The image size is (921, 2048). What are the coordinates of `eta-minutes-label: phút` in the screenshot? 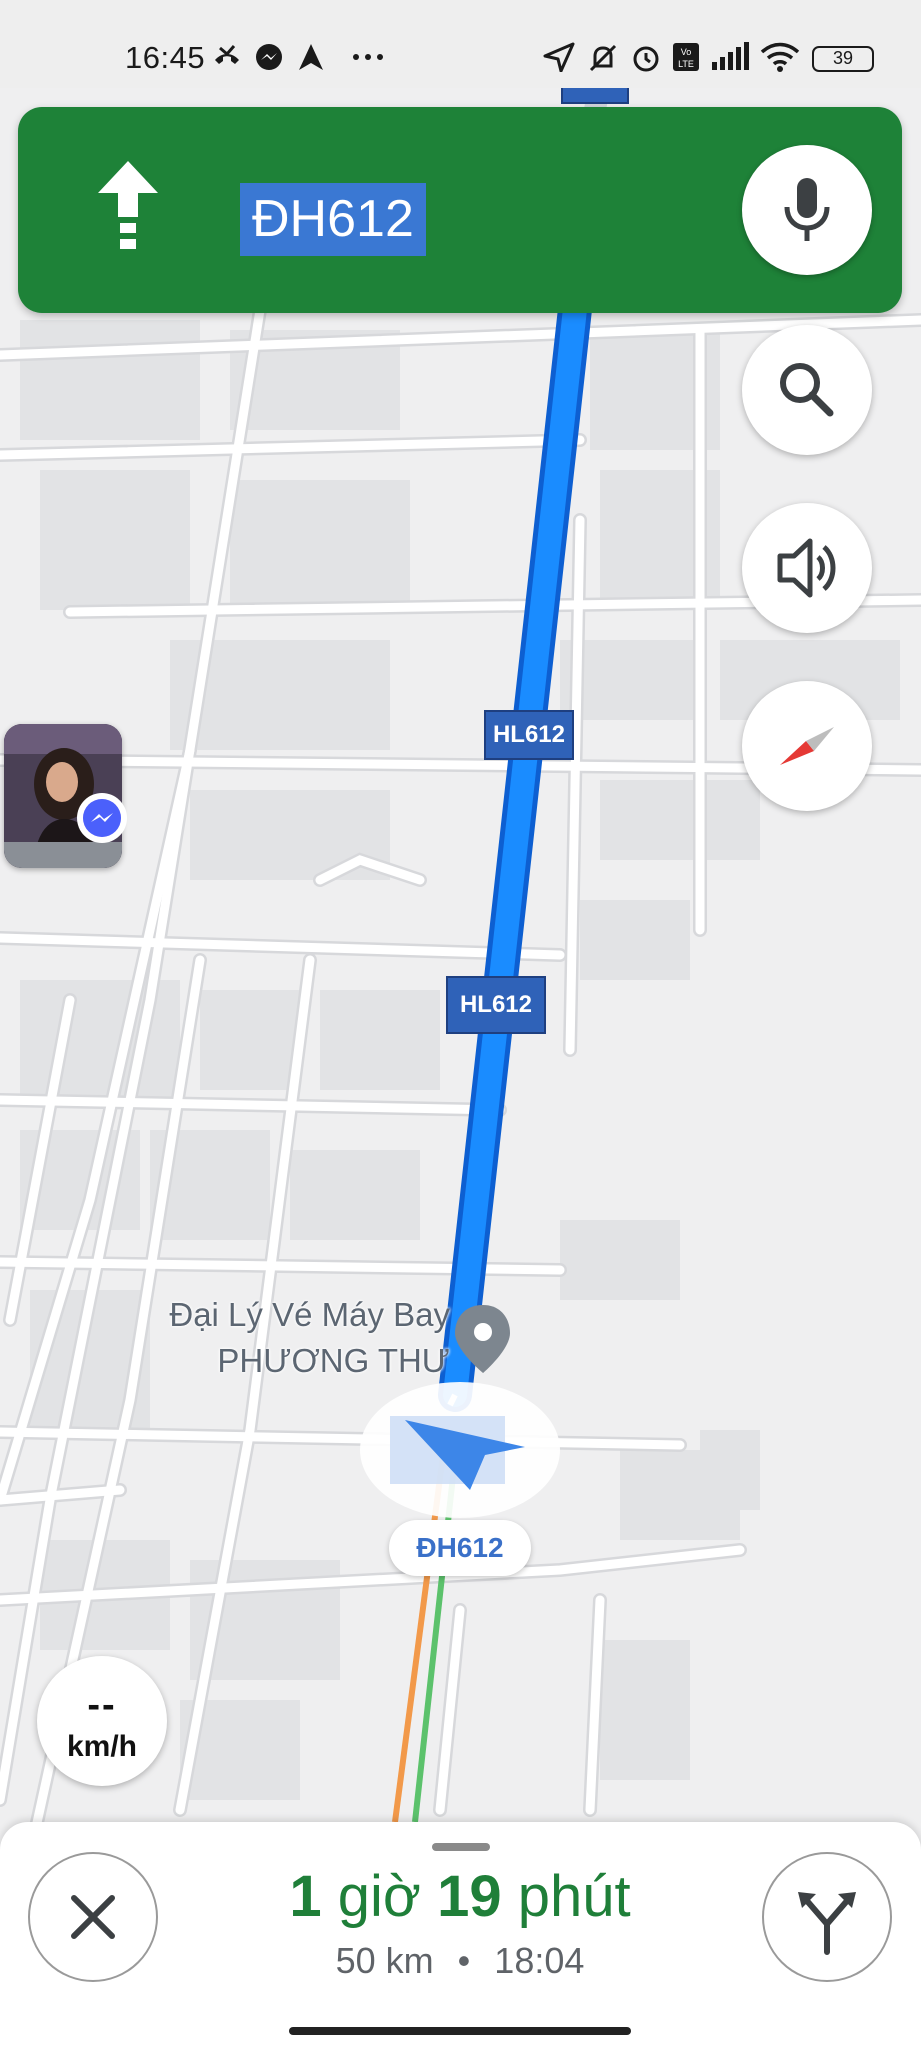 It's located at (574, 1896).